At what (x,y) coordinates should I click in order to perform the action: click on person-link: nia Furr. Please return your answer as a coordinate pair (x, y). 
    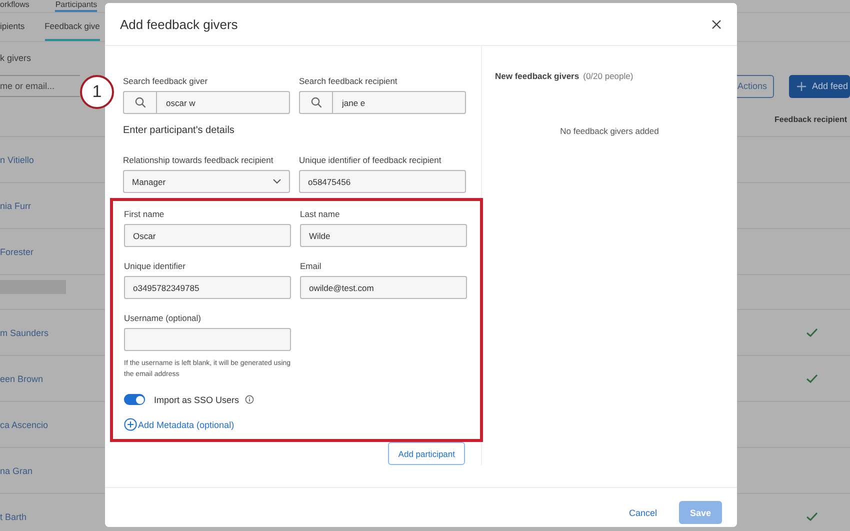
    Looking at the image, I should click on (16, 205).